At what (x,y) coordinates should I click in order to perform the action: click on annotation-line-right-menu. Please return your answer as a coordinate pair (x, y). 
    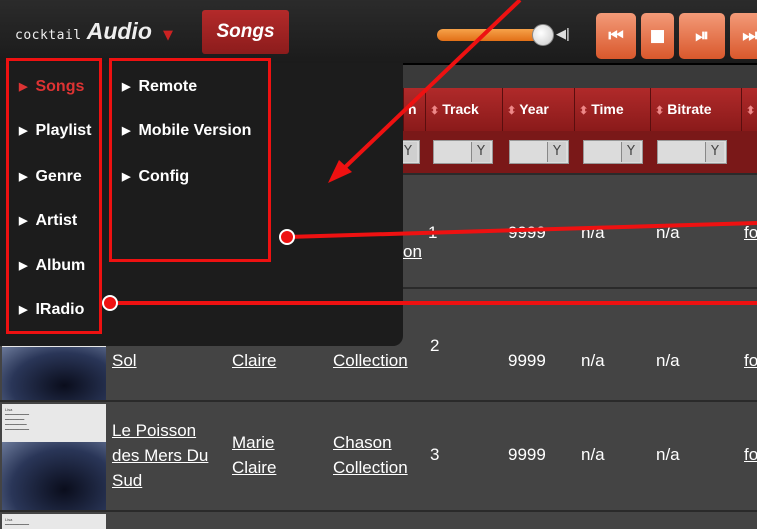
    Looking at the image, I should click on (521, 230).